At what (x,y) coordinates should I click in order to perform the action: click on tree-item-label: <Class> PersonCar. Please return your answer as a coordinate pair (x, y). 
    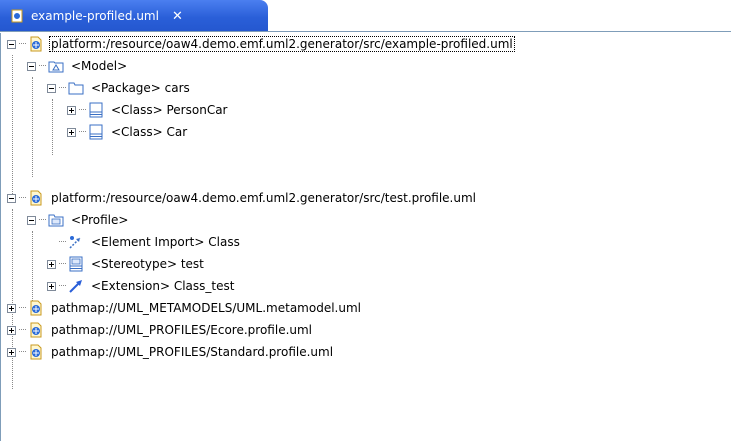
    Looking at the image, I should click on (169, 110).